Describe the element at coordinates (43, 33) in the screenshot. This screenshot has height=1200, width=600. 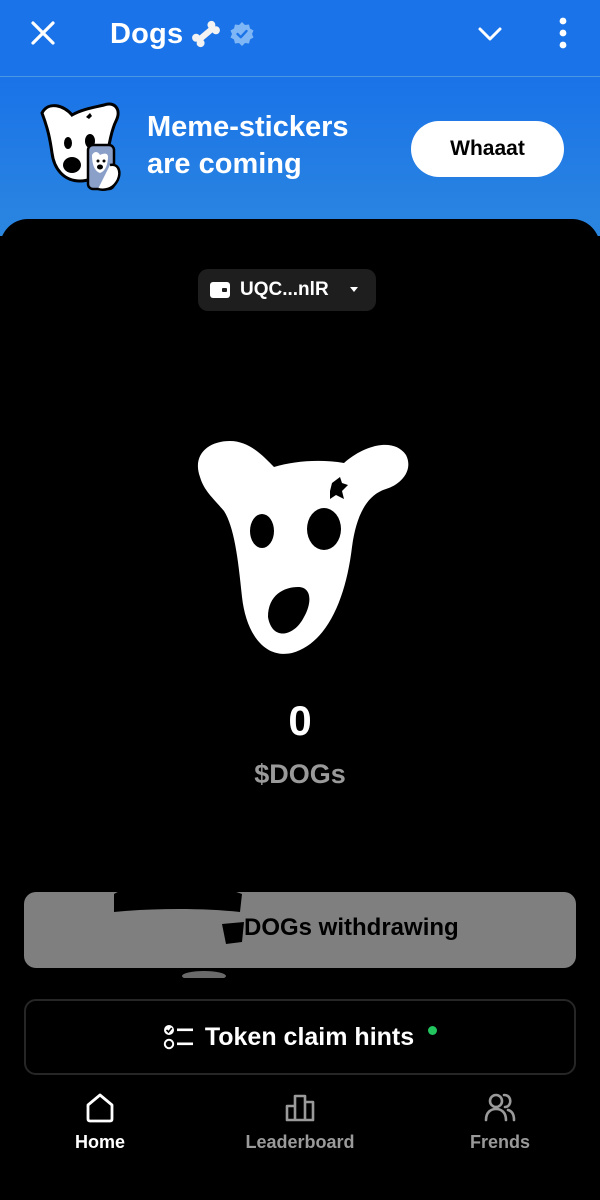
I see `close-icon` at that location.